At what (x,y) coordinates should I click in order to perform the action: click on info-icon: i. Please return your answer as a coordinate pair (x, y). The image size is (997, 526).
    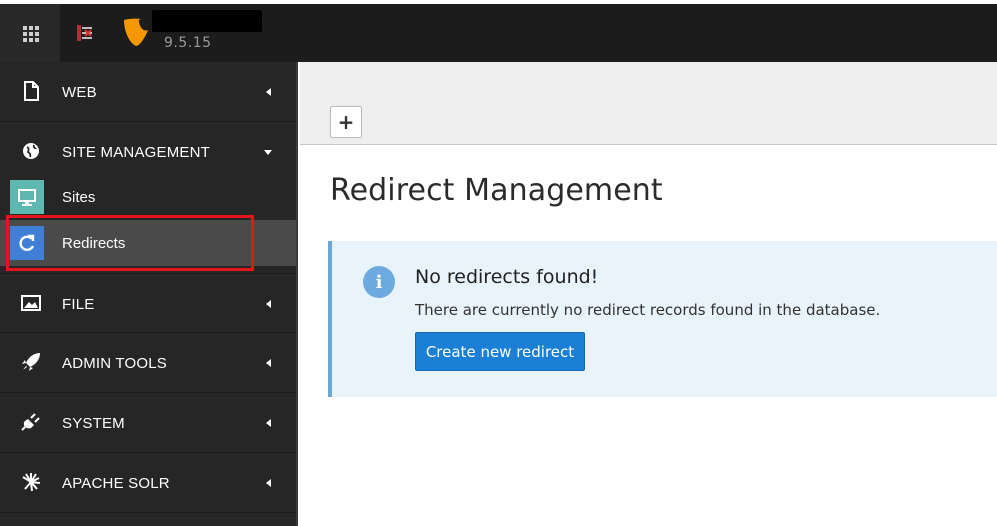
    Looking at the image, I should click on (379, 282).